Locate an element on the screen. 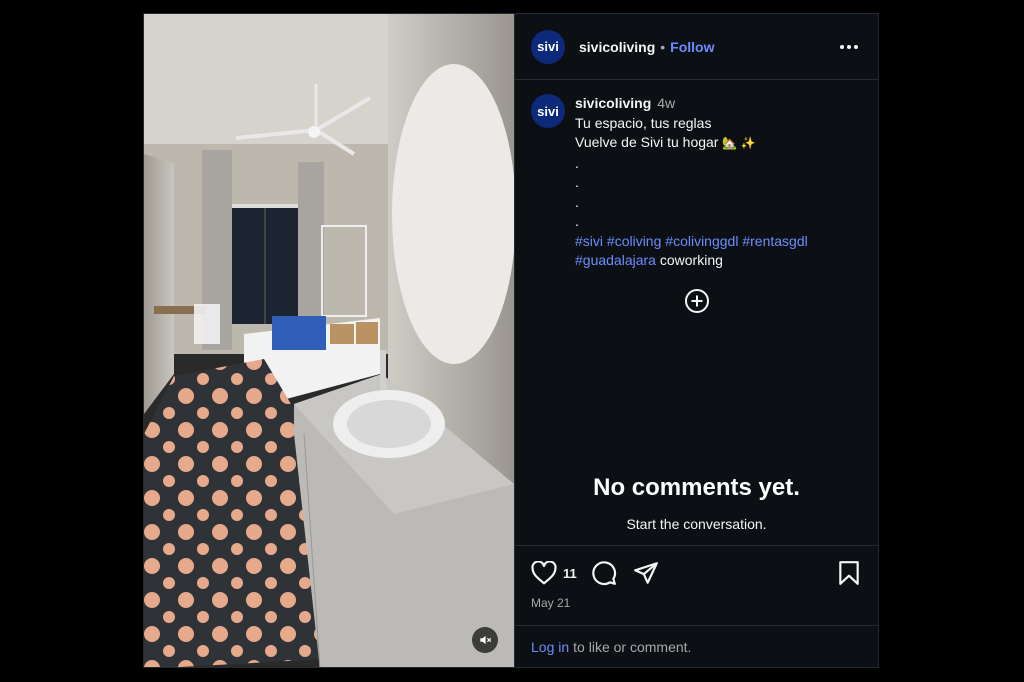 This screenshot has height=682, width=1024. post-header: sivi sivicoliving • Follow is located at coordinates (696, 47).